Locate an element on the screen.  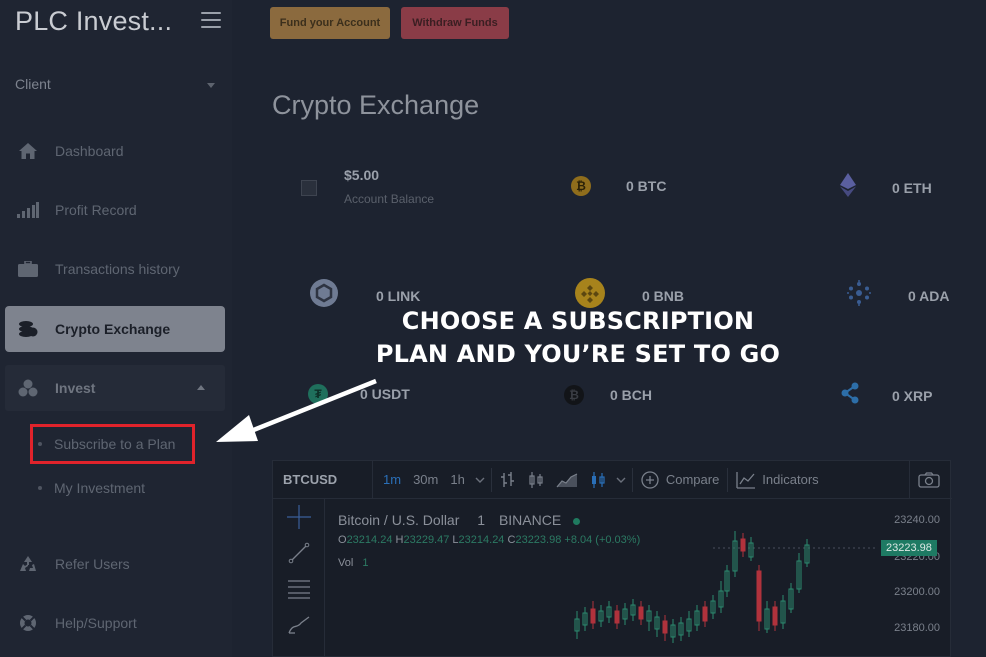
sidebar-item-dashboard: Dashboard is located at coordinates (115, 151).